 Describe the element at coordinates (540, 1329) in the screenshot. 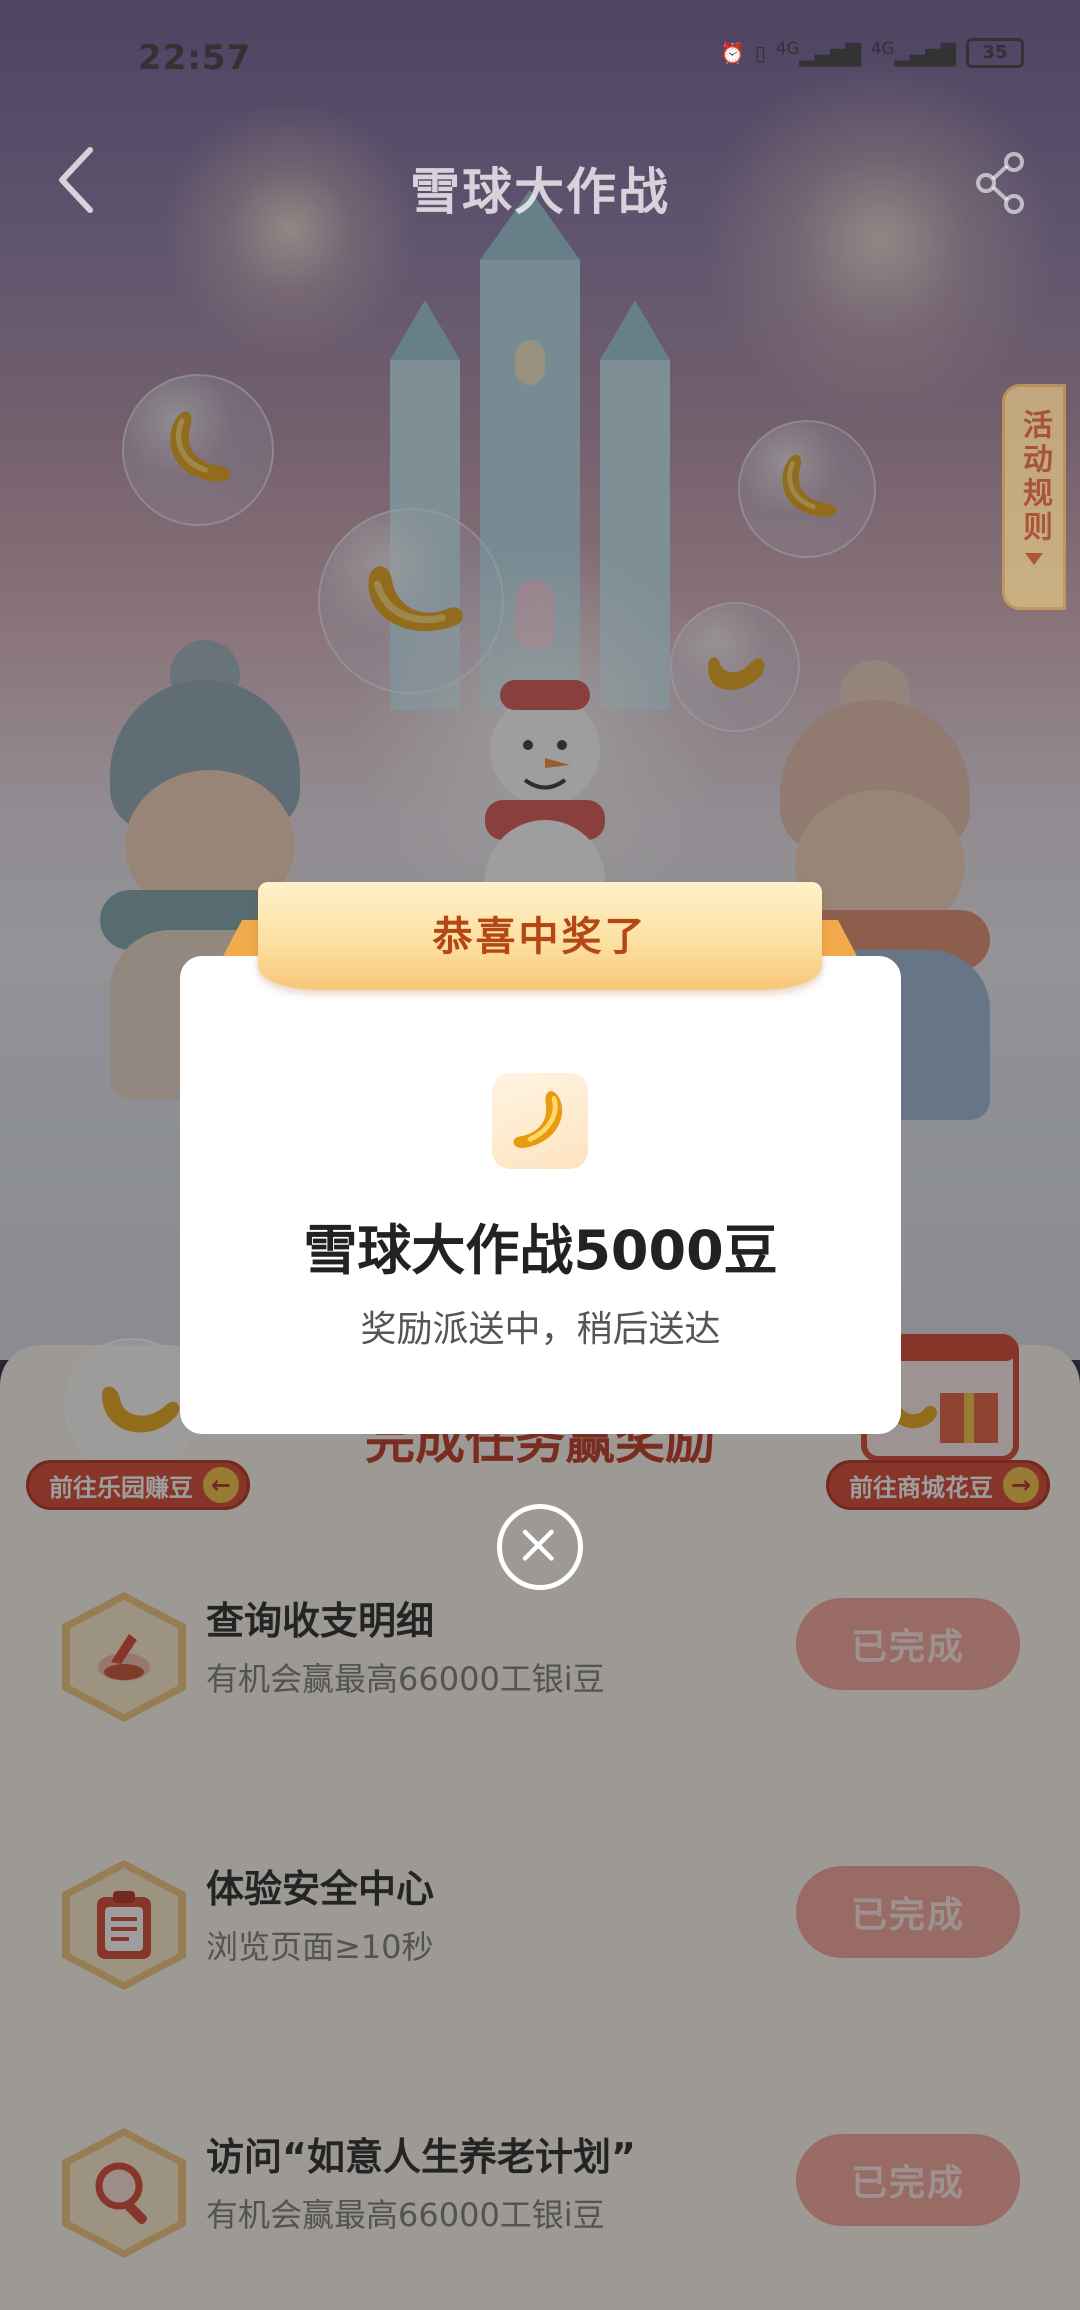

I see `prize-subtitle: 奖励派送中，稍后送达` at that location.